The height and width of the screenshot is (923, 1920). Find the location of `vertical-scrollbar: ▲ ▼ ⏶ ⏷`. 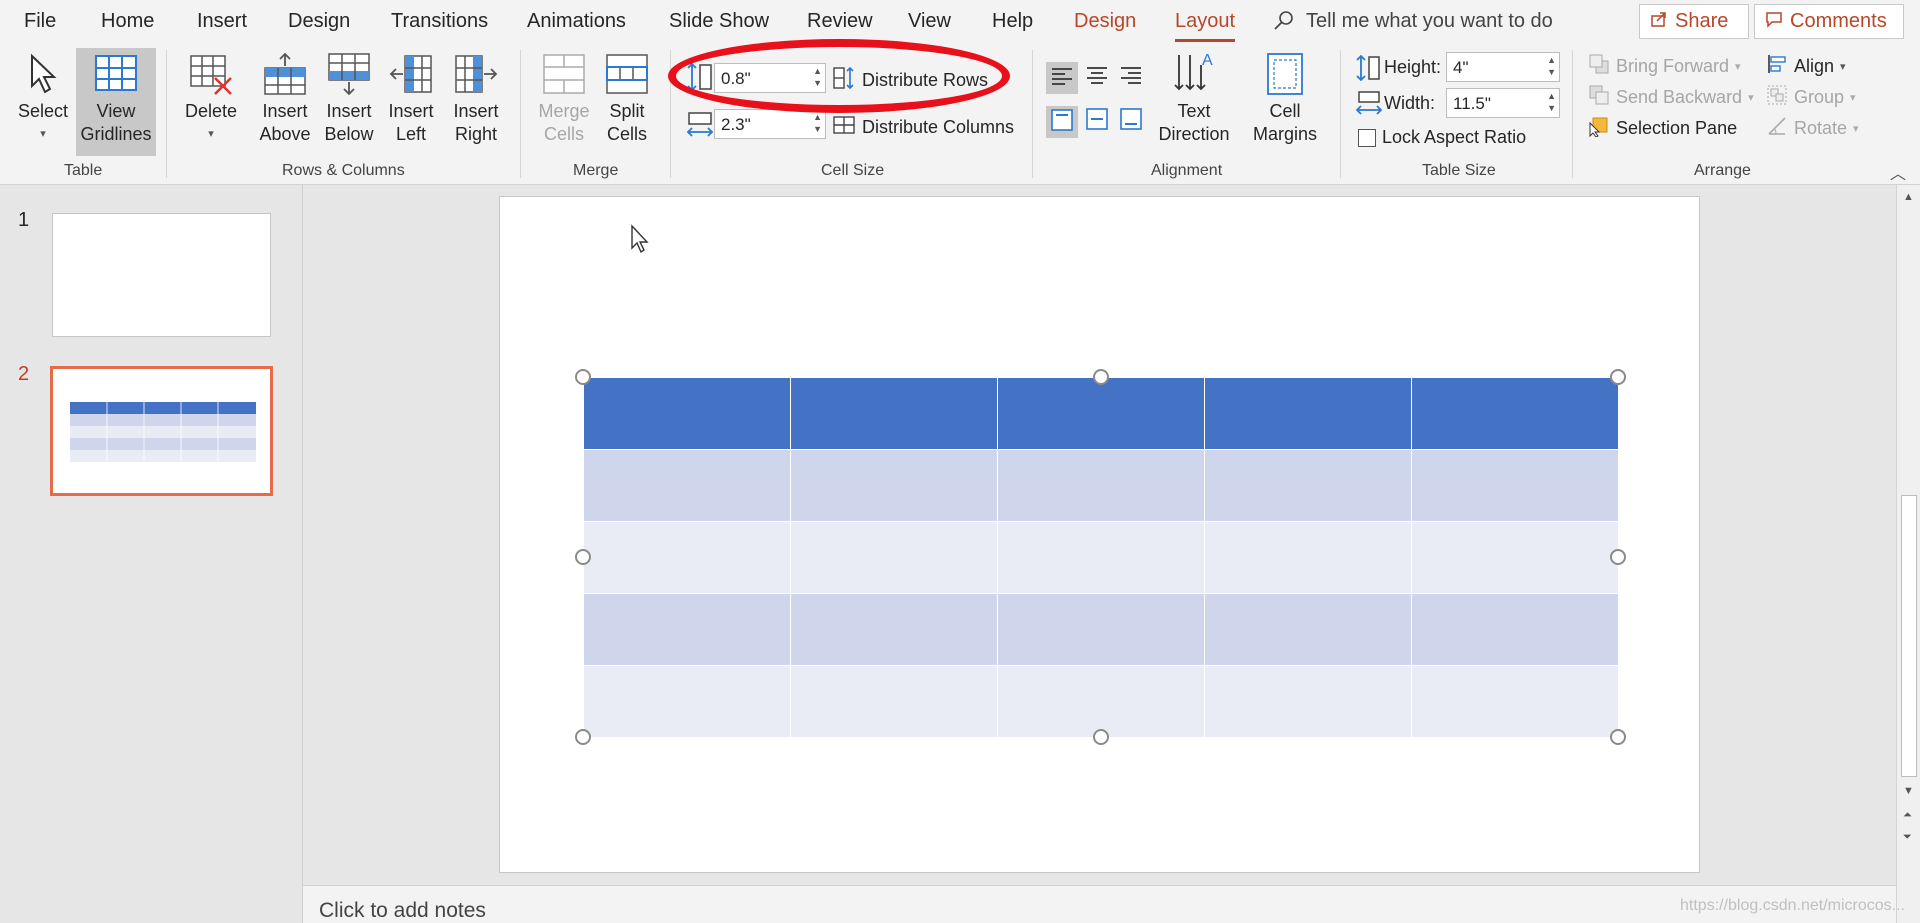

vertical-scrollbar: ▲ ▼ ⏶ ⏷ is located at coordinates (1908, 554).